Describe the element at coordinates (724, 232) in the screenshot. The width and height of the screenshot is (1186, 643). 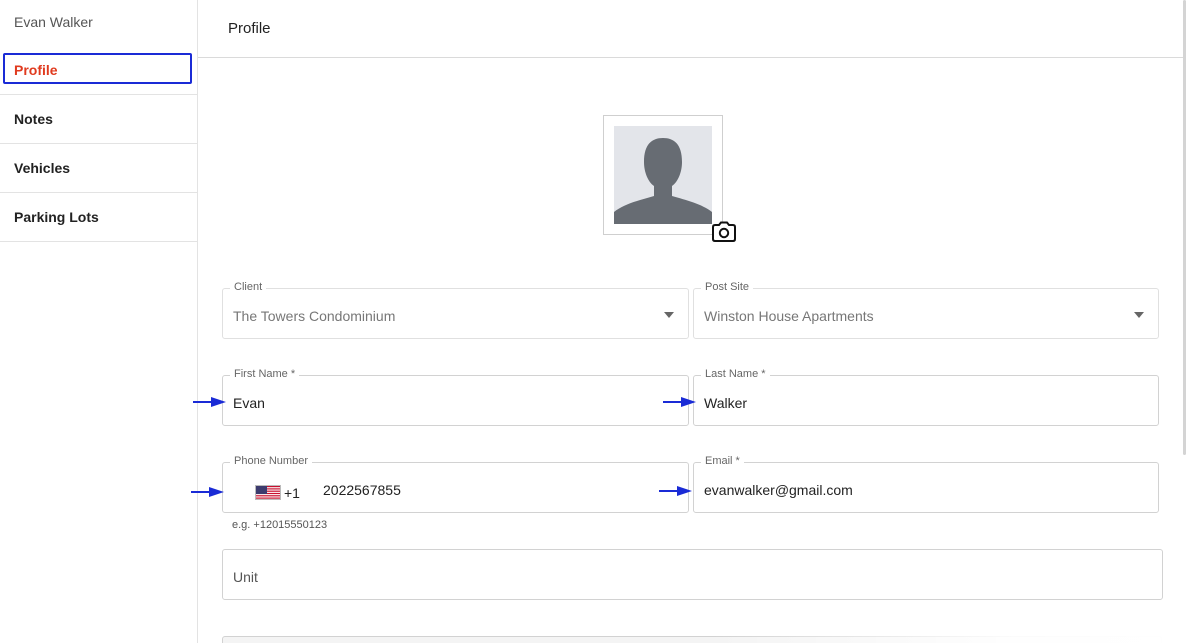
I see `camera-icon` at that location.